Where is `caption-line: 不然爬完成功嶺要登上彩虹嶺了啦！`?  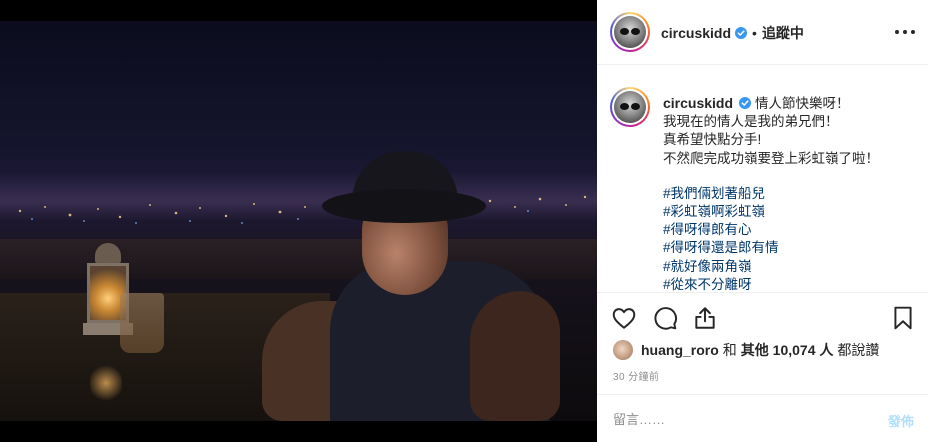
caption-line: 不然爬完成功嶺要登上彩虹嶺了啦！ is located at coordinates (771, 158).